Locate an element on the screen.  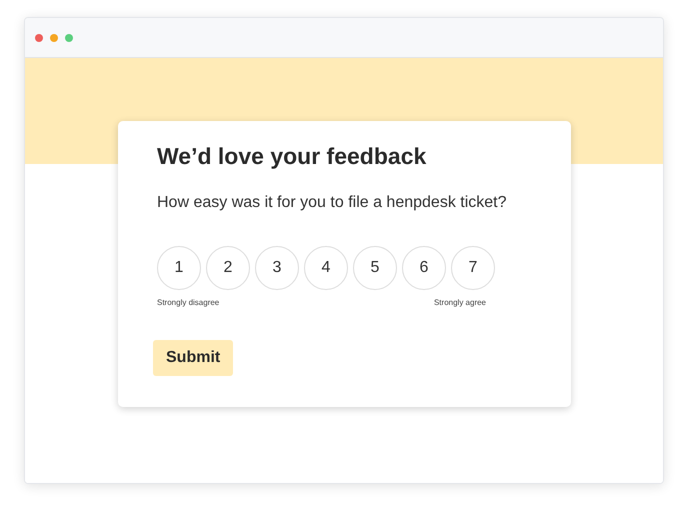
rating-option: 1 is located at coordinates (179, 268).